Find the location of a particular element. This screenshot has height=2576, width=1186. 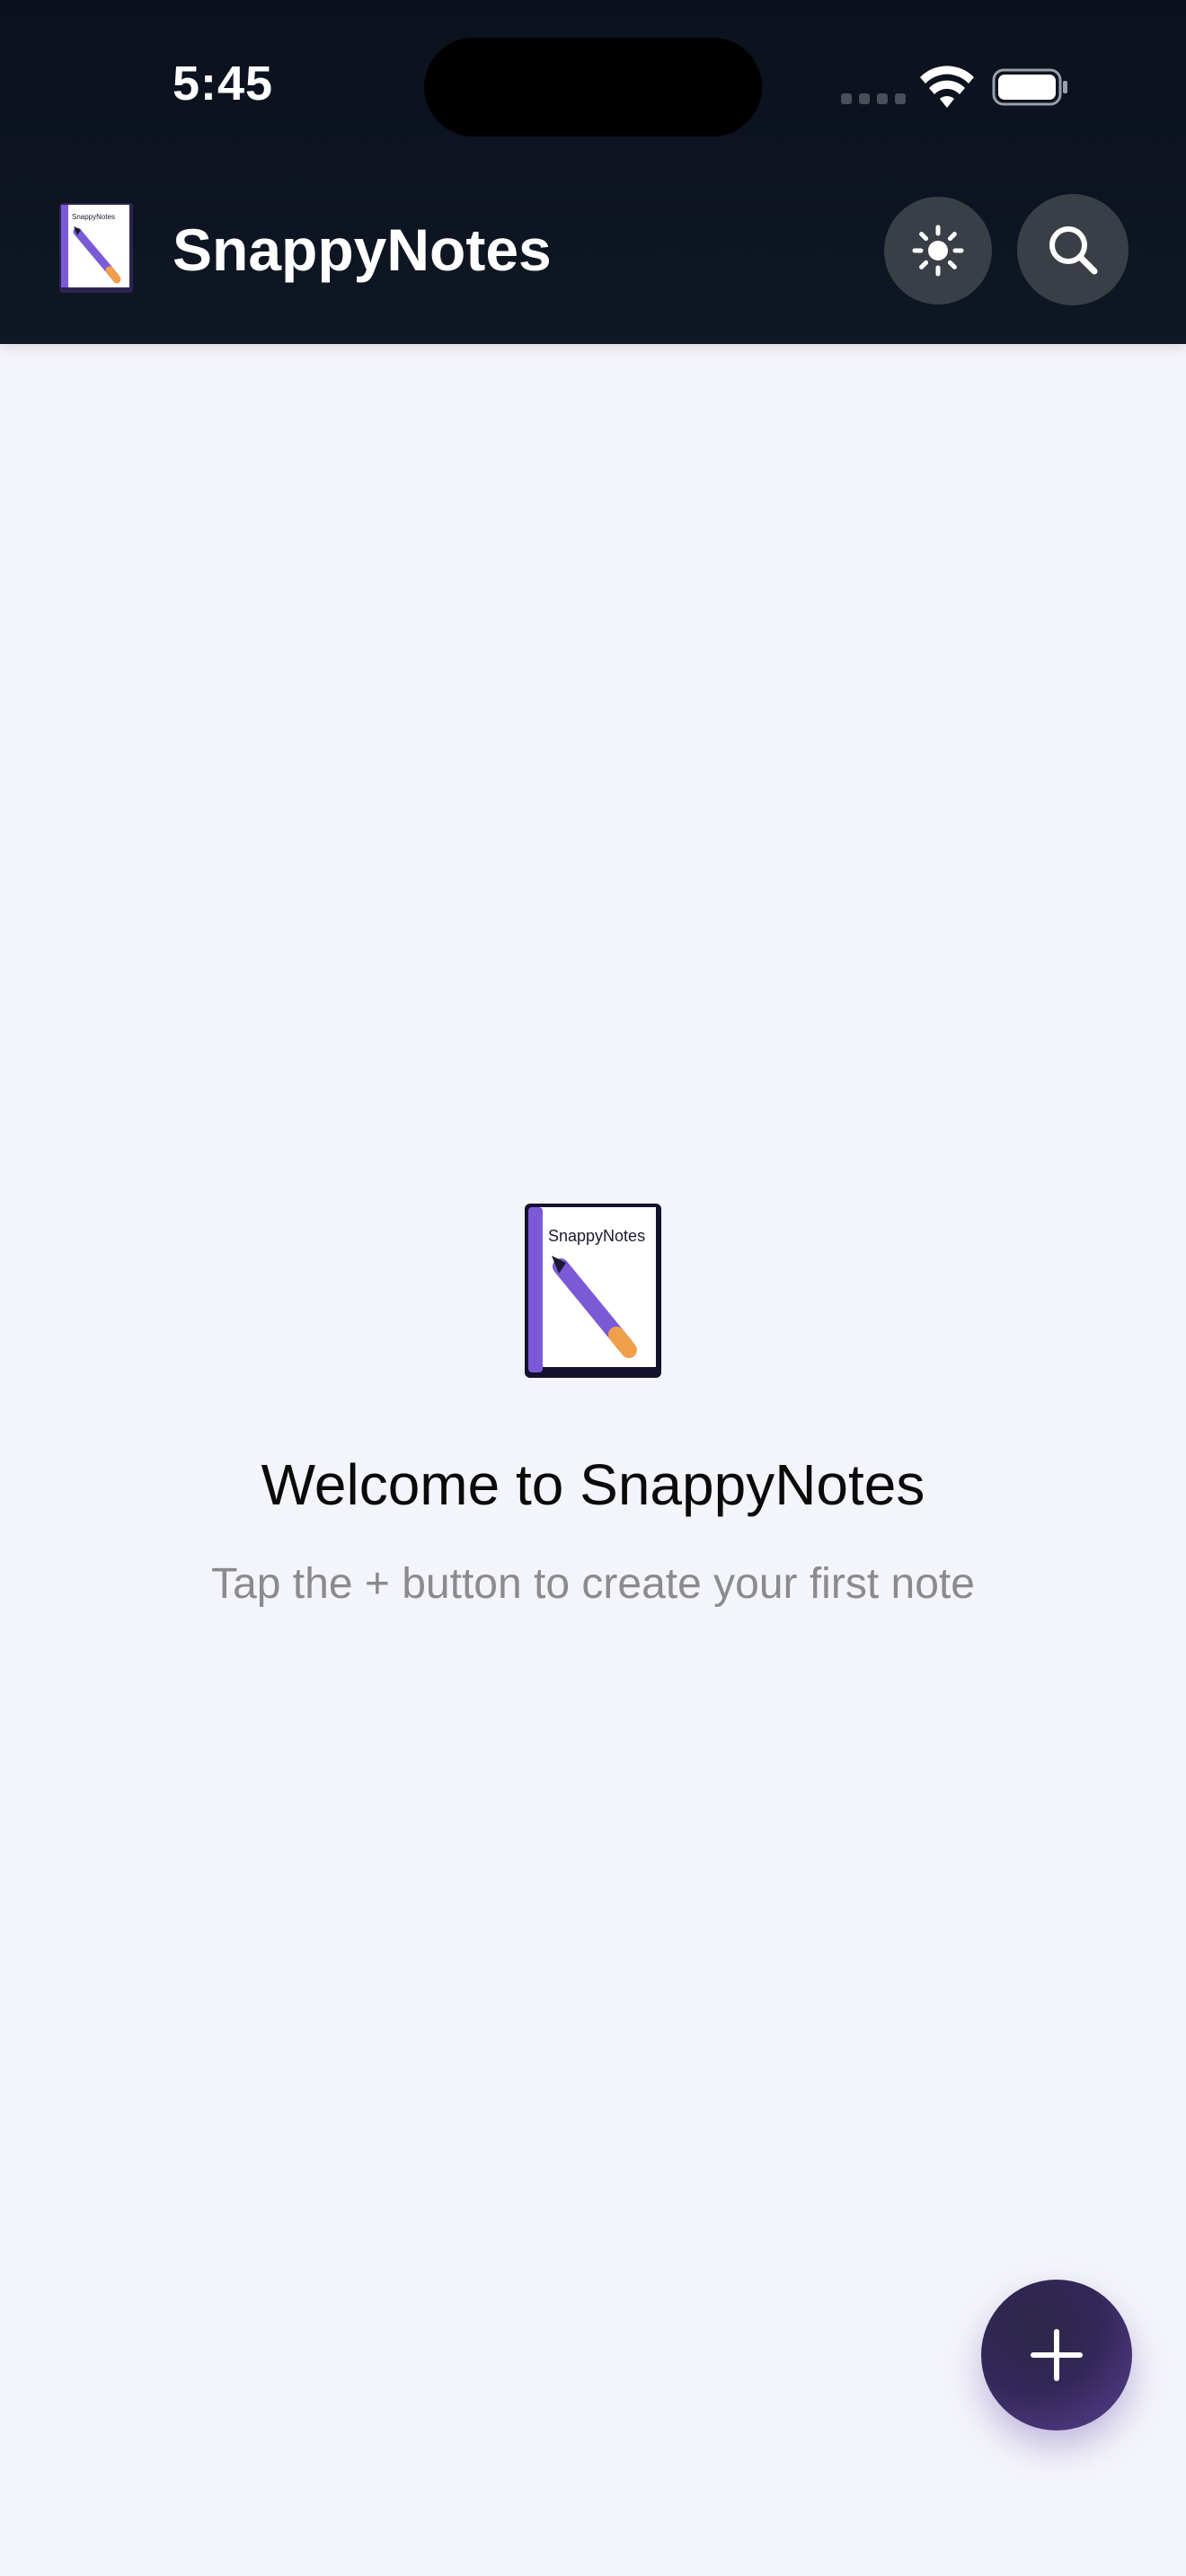

empty-logo-text: SnappyNotes is located at coordinates (596, 1236).